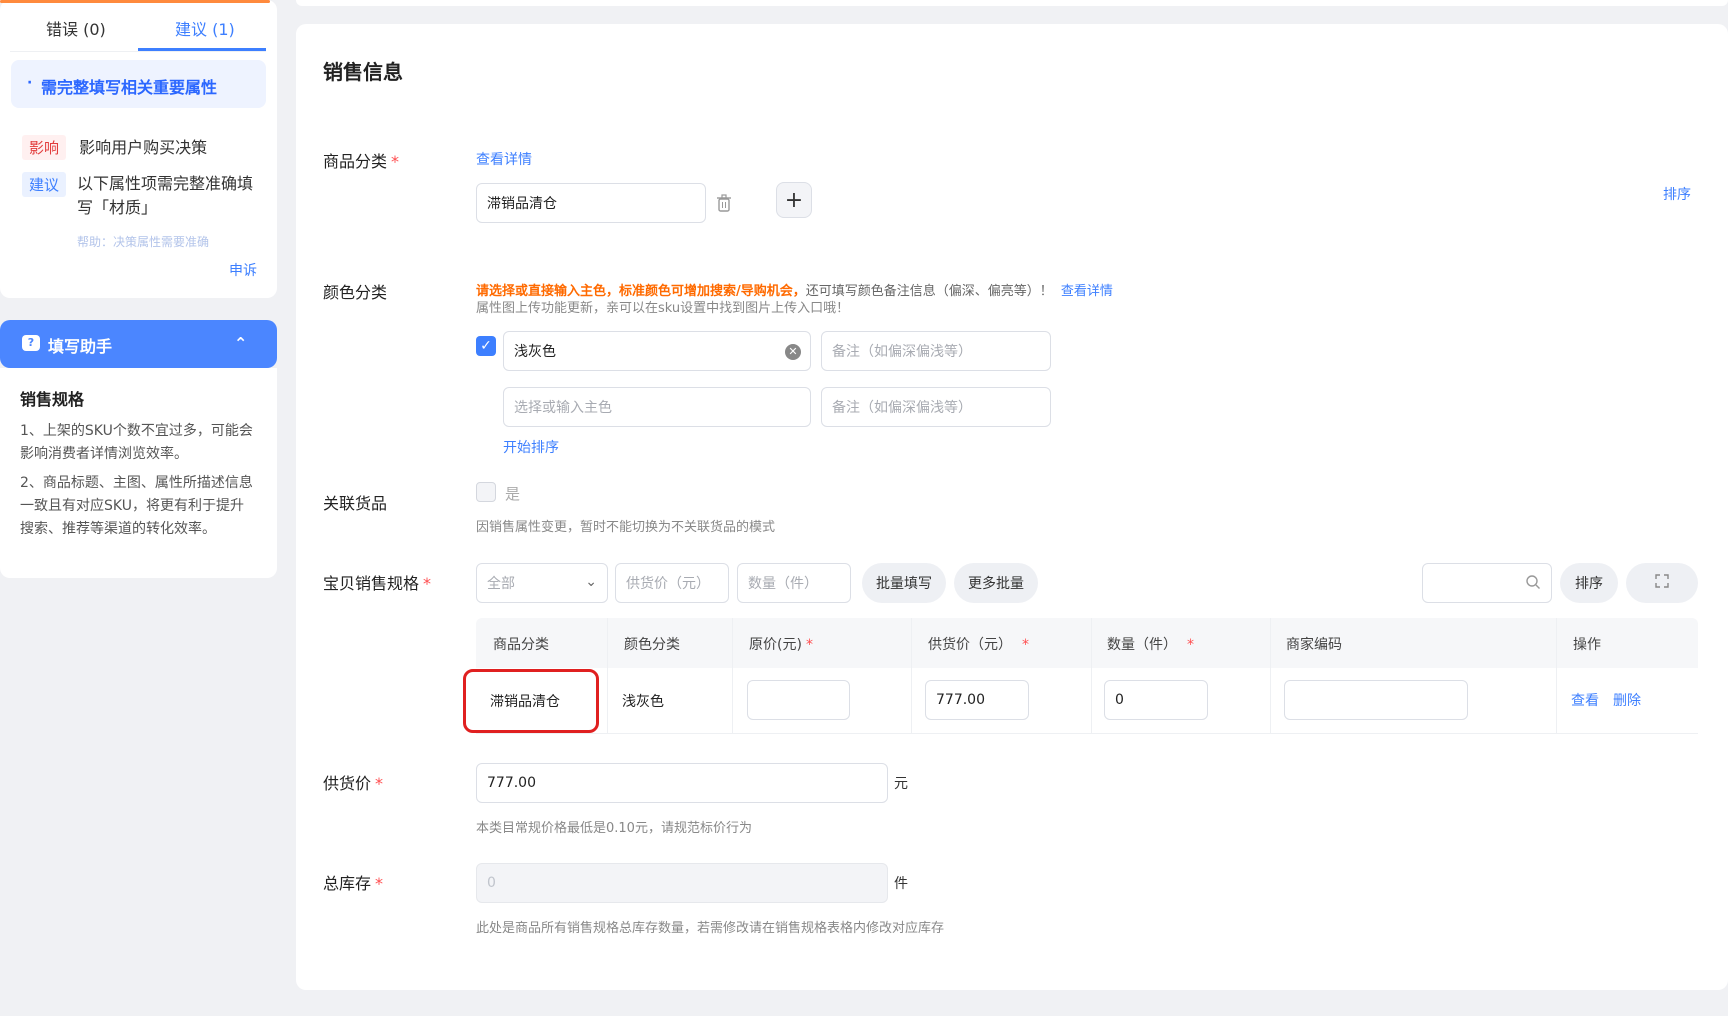  I want to click on total-stock-input: 0, so click(682, 883).